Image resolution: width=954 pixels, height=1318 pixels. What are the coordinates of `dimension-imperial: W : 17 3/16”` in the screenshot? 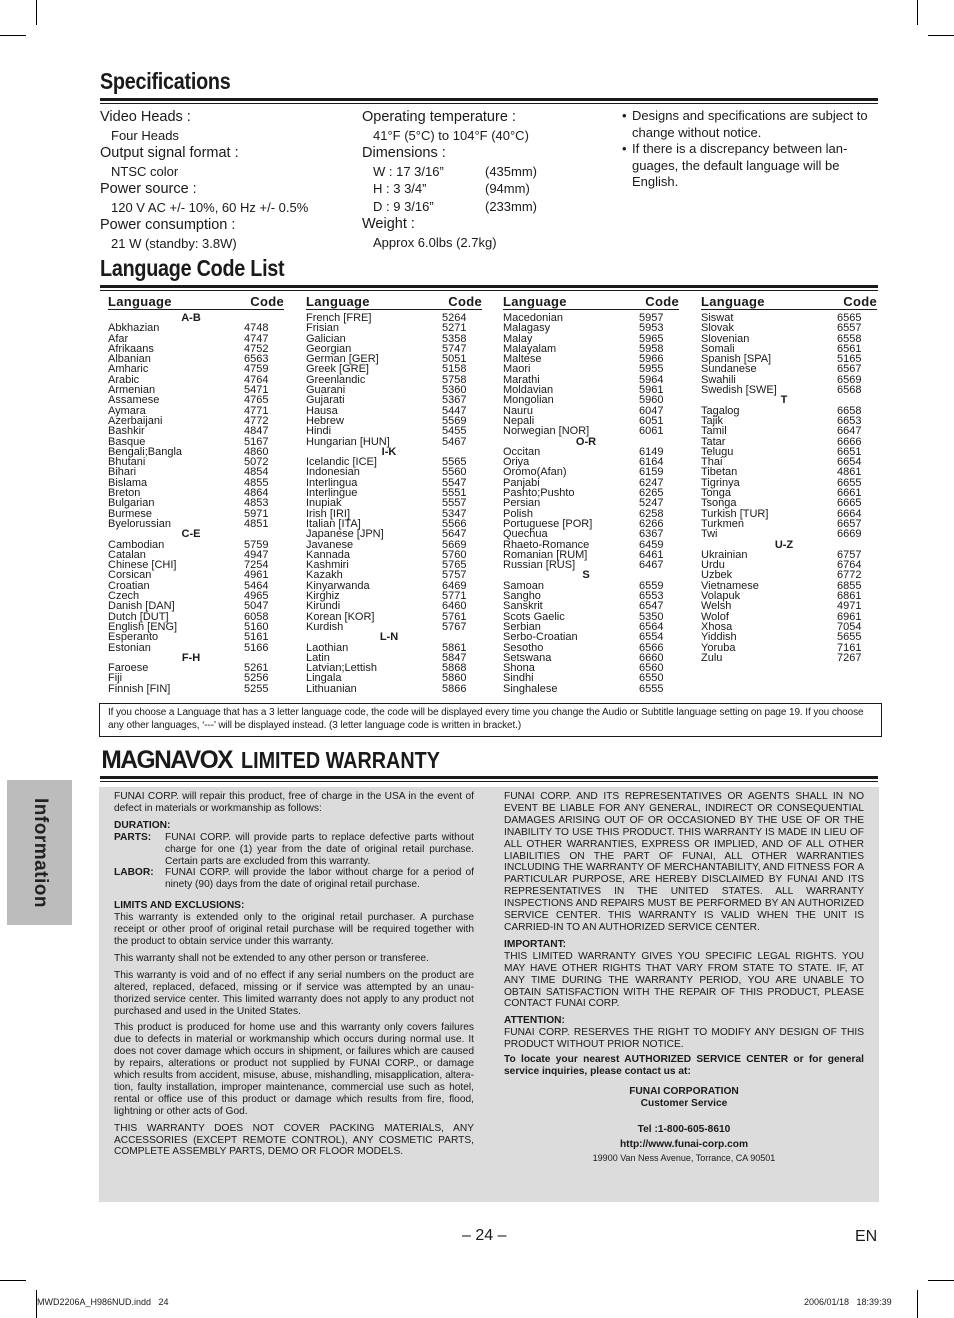 It's located at (408, 171).